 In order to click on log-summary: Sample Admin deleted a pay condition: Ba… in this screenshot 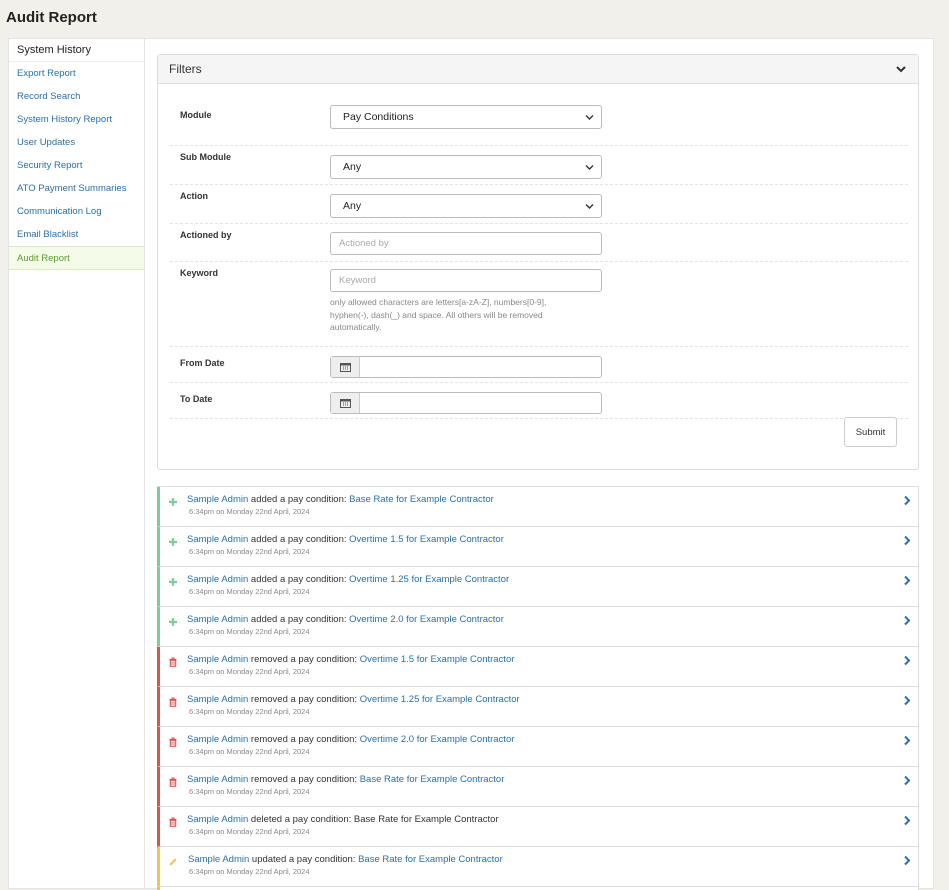, I will do `click(343, 819)`.